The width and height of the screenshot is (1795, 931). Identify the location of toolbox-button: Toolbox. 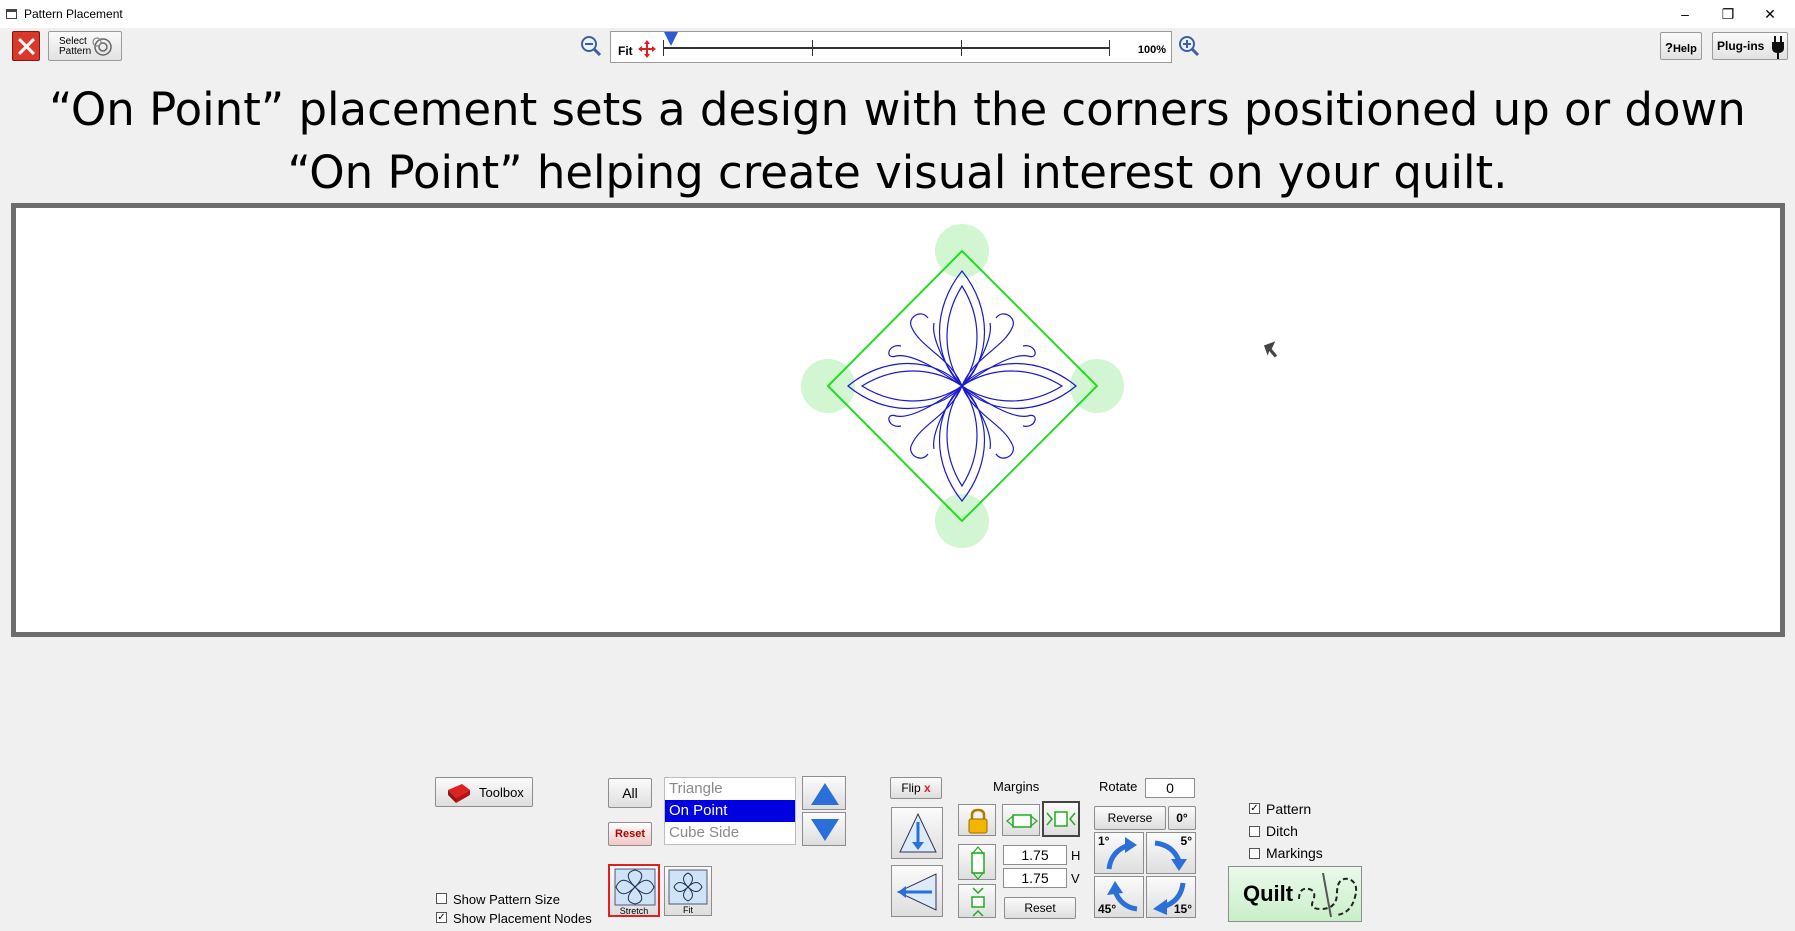
(484, 792).